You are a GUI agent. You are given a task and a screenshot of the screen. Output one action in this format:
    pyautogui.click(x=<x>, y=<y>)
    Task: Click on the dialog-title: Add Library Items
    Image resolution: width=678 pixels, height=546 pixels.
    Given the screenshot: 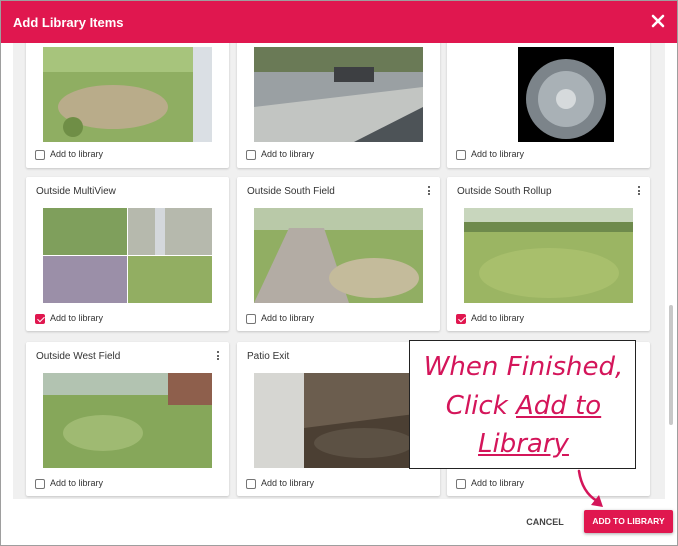 What is the action you would take?
    pyautogui.click(x=68, y=22)
    